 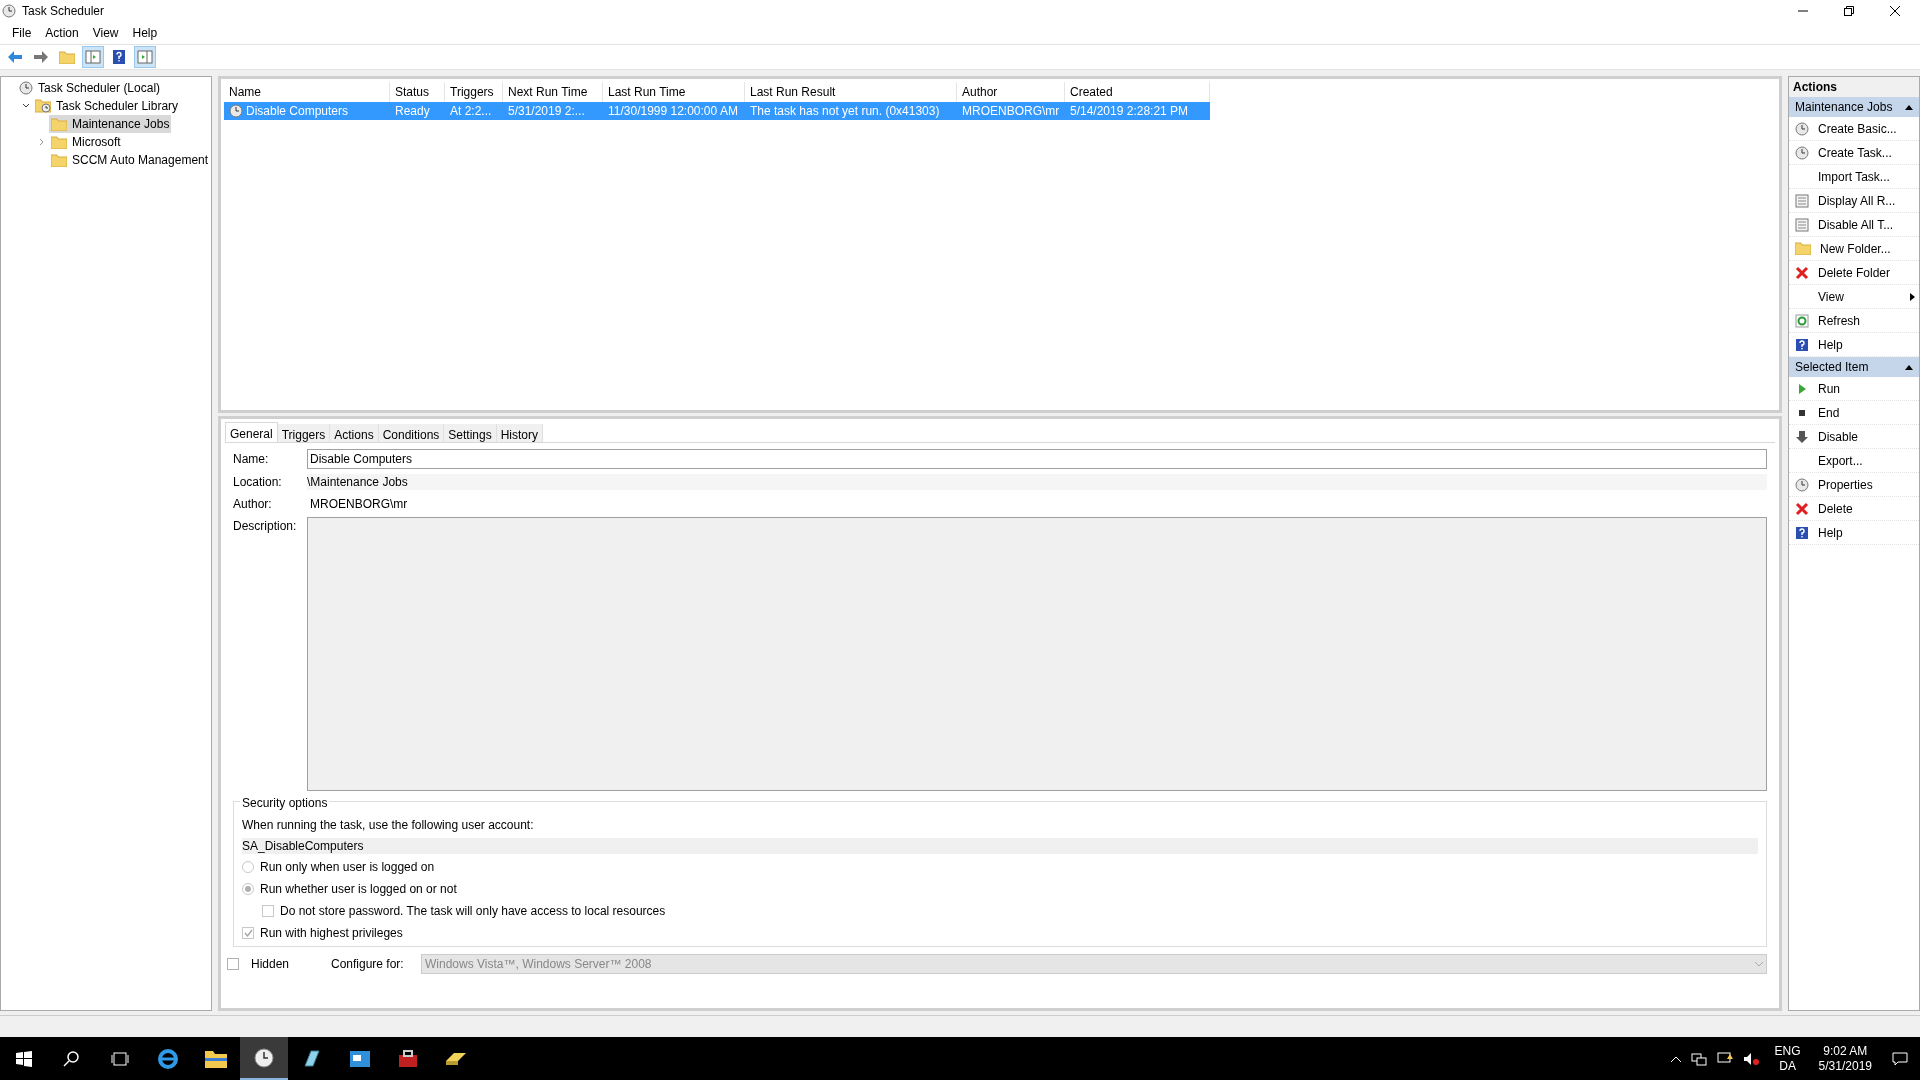 I want to click on tab: Actions, so click(x=354, y=433).